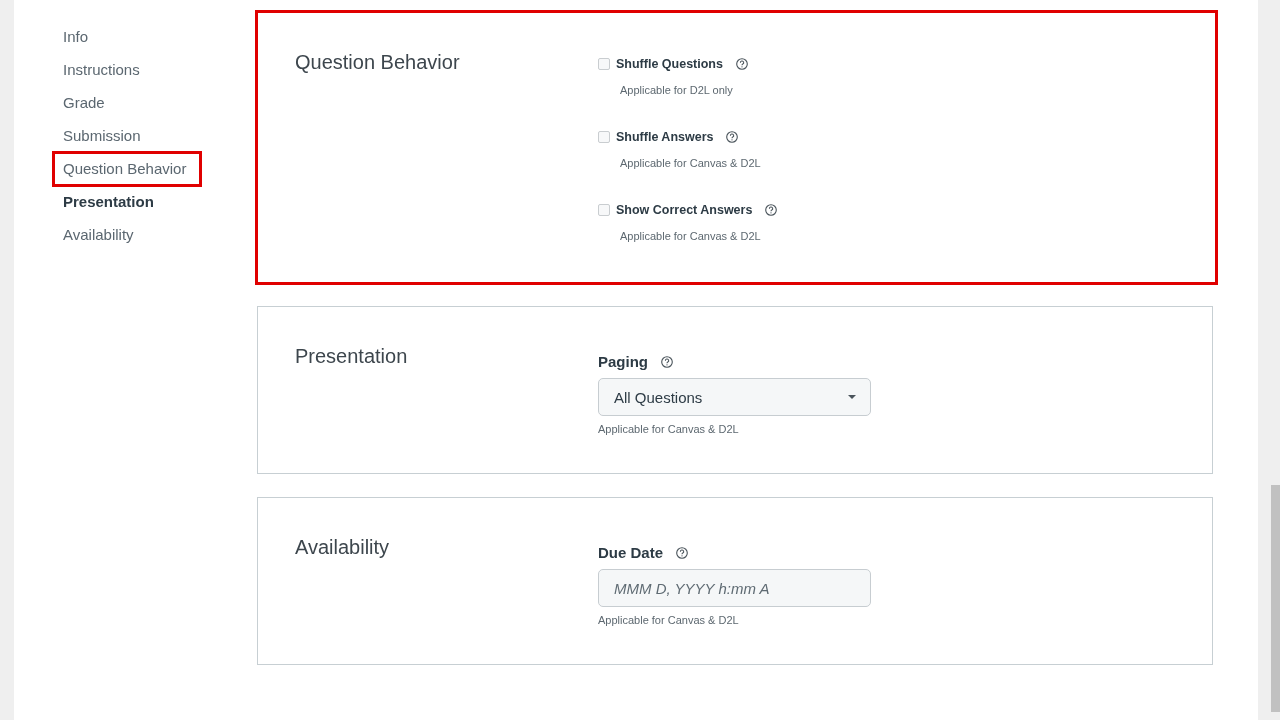  Describe the element at coordinates (684, 210) in the screenshot. I see `option-label: Show Correct Answers` at that location.